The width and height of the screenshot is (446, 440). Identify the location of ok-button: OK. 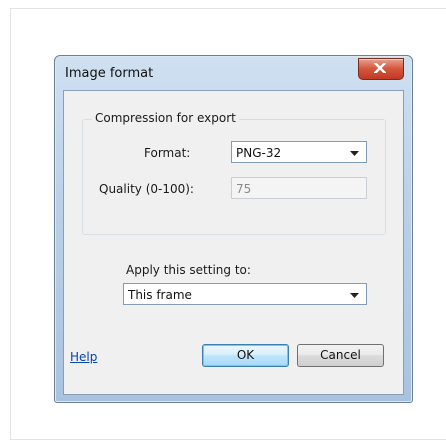
(245, 355).